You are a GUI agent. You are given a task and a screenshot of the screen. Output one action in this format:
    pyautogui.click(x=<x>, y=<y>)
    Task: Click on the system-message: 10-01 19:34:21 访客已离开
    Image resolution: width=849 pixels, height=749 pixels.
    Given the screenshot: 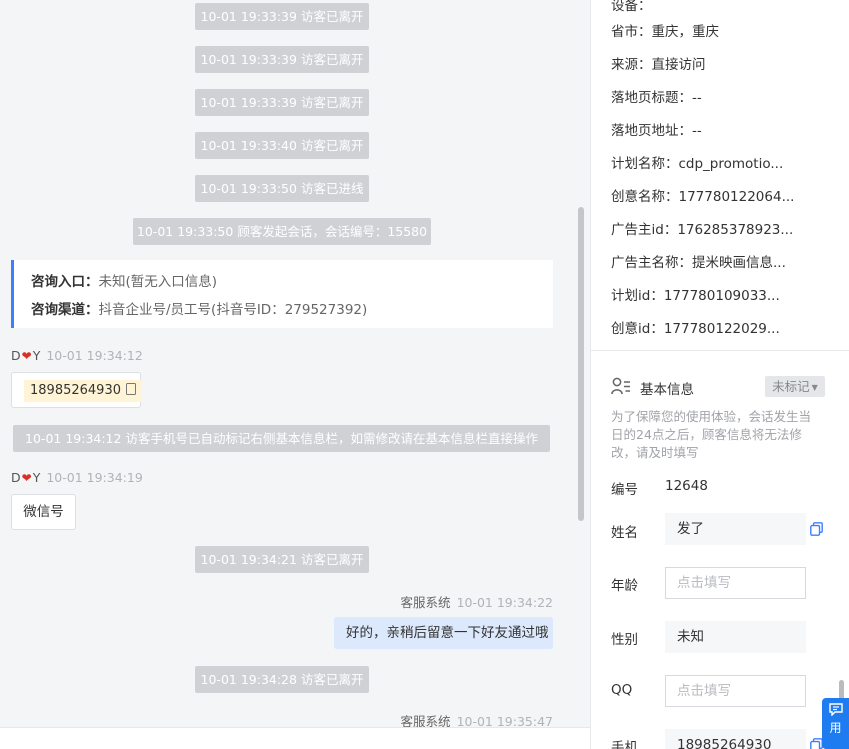 What is the action you would take?
    pyautogui.click(x=282, y=559)
    